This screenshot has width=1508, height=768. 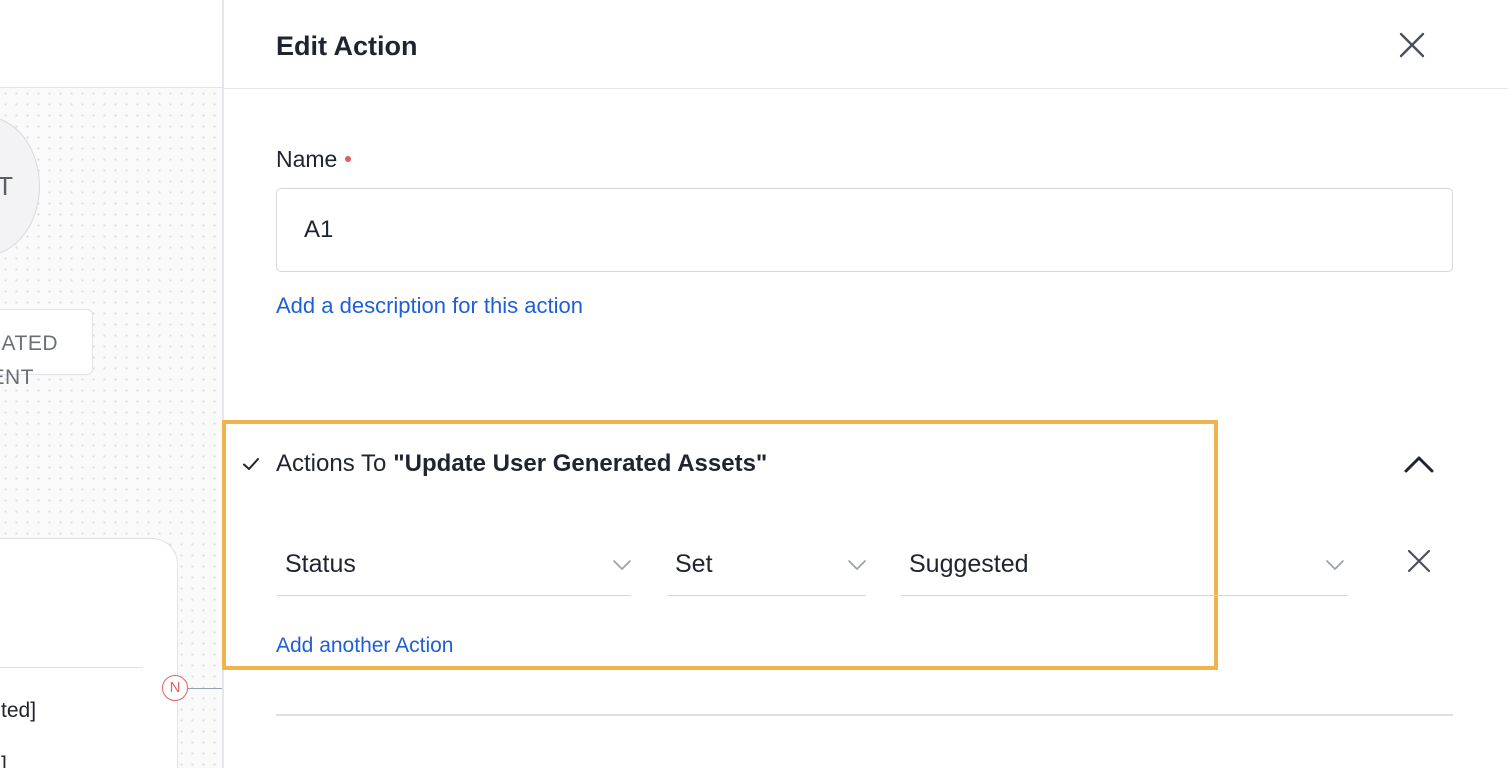 What do you see at coordinates (320, 564) in the screenshot?
I see `field-select-value: Status` at bounding box center [320, 564].